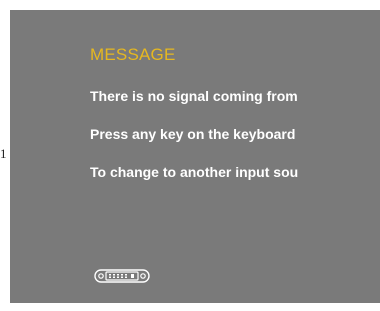 The image size is (380, 311). Describe the element at coordinates (3, 153) in the screenshot. I see `page-edge-text: 1` at that location.